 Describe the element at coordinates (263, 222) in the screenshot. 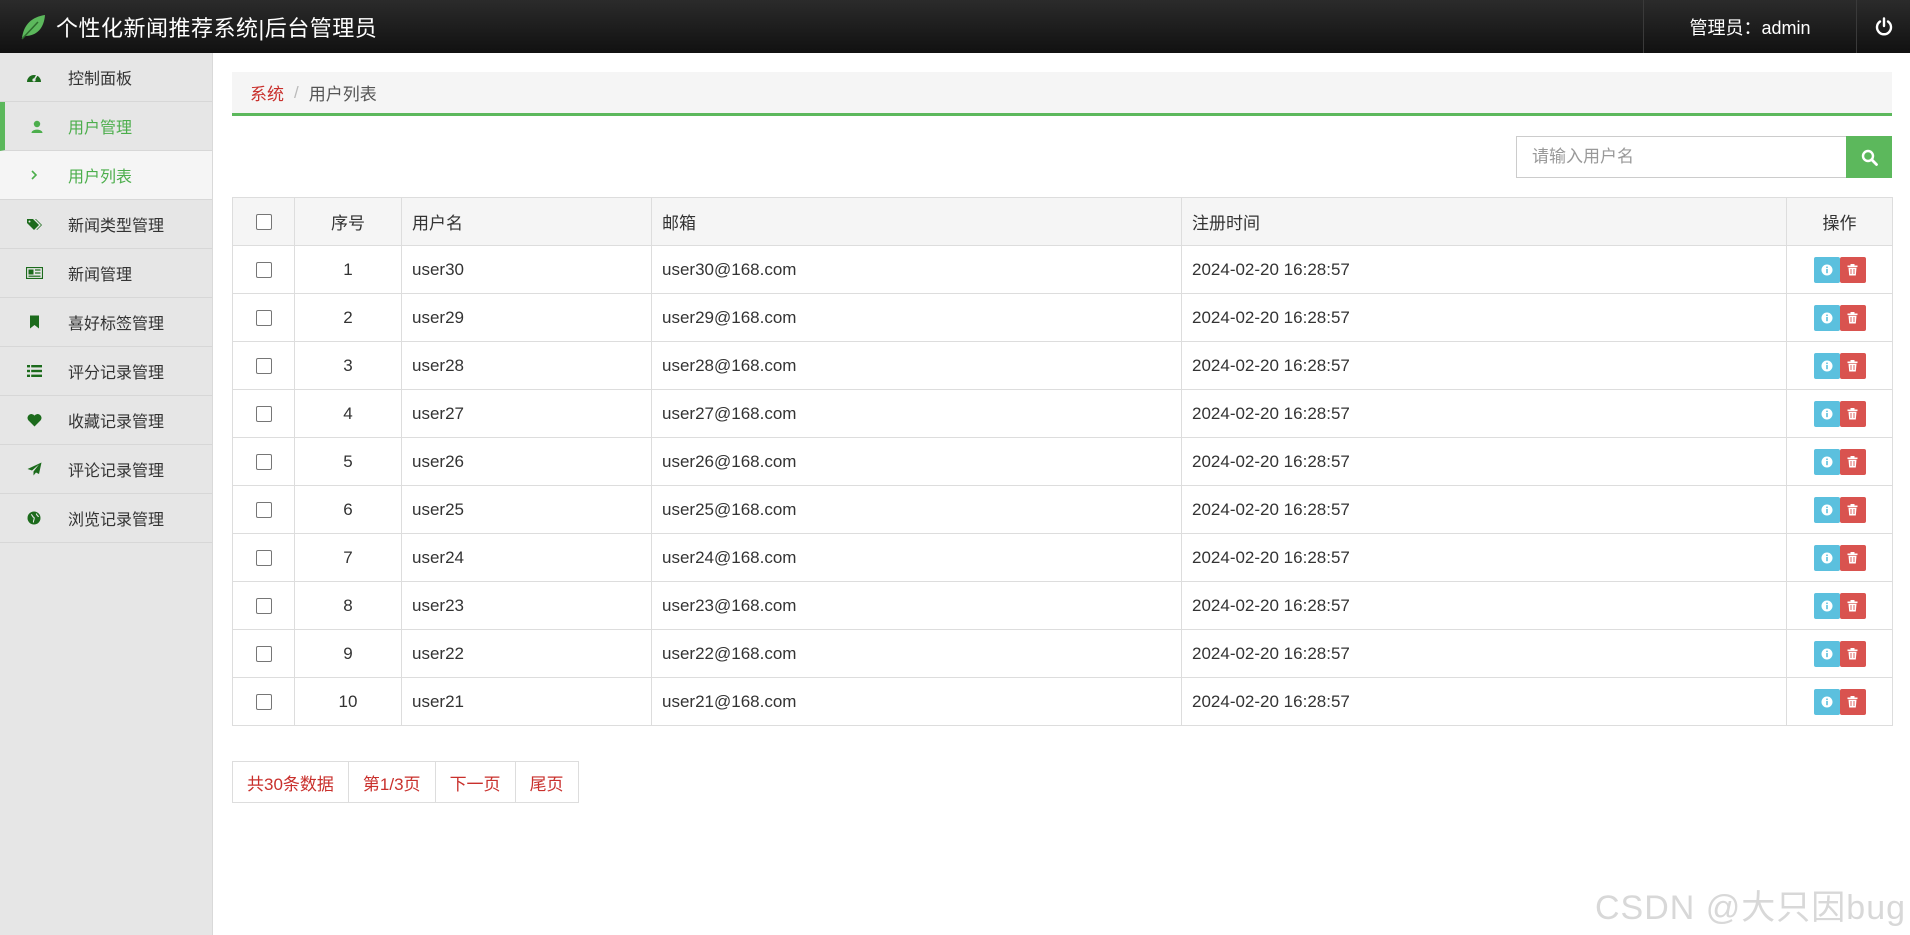

I see `select-all-checkbox` at that location.